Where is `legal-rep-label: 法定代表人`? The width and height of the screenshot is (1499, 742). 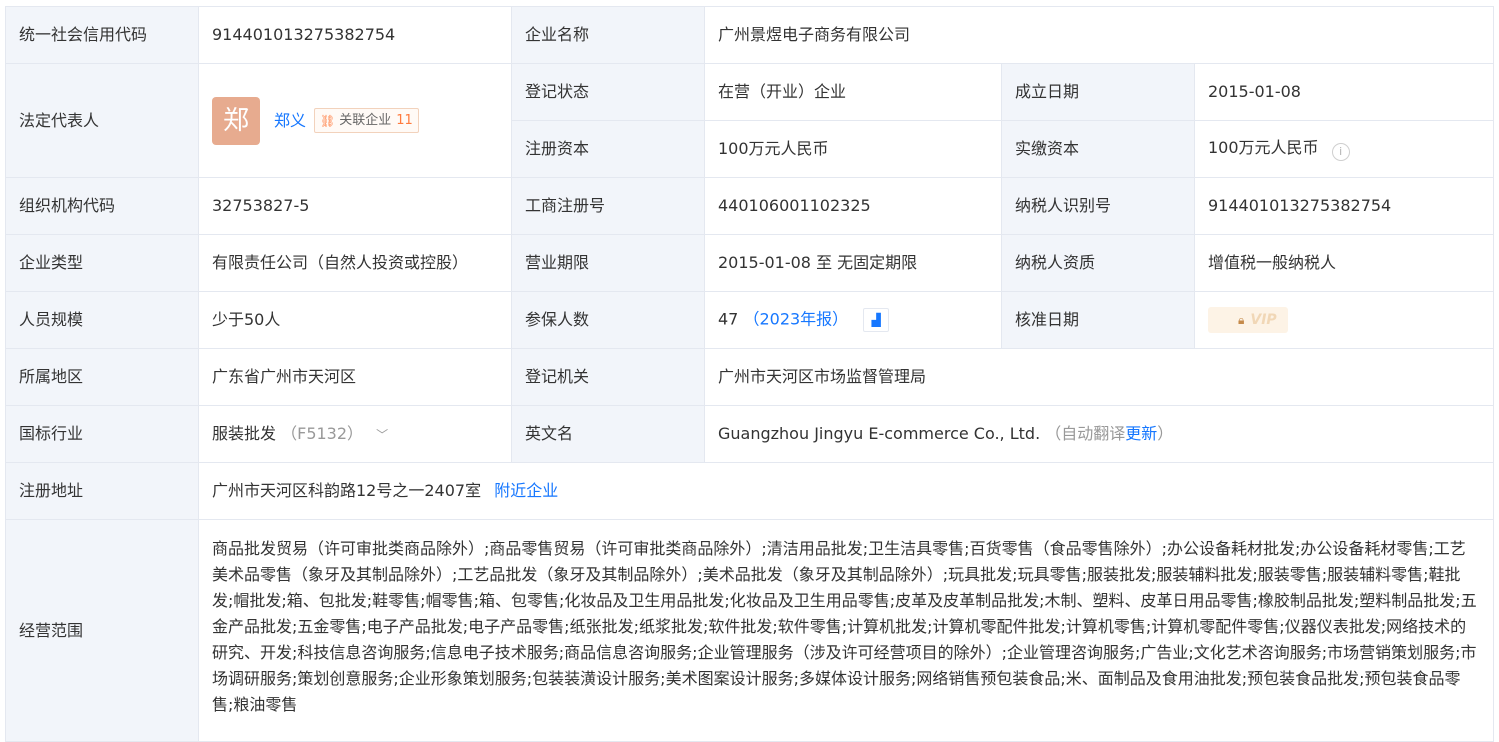
legal-rep-label: 法定代表人 is located at coordinates (102, 120).